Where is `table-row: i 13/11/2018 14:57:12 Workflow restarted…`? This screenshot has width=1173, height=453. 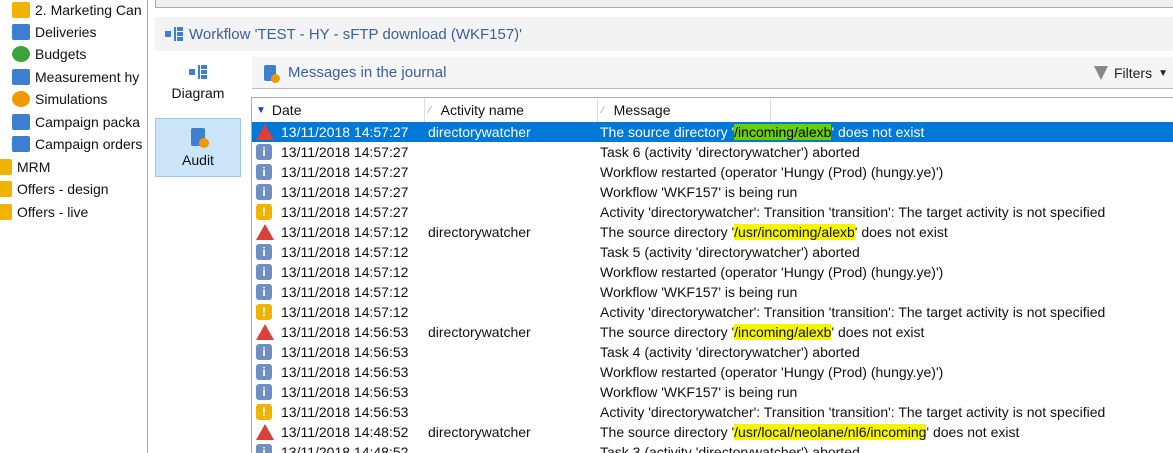
table-row: i 13/11/2018 14:57:12 Workflow restarted… is located at coordinates (712, 272).